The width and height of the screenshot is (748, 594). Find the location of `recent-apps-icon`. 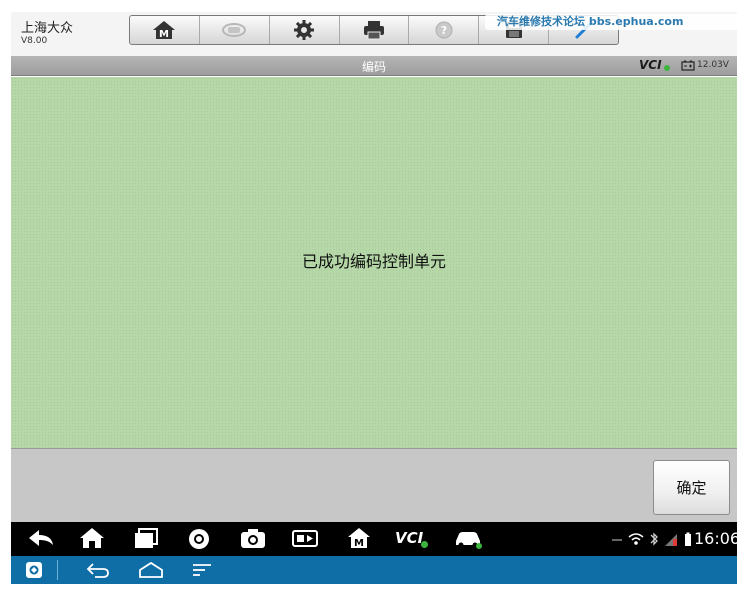

recent-apps-icon is located at coordinates (146, 538).